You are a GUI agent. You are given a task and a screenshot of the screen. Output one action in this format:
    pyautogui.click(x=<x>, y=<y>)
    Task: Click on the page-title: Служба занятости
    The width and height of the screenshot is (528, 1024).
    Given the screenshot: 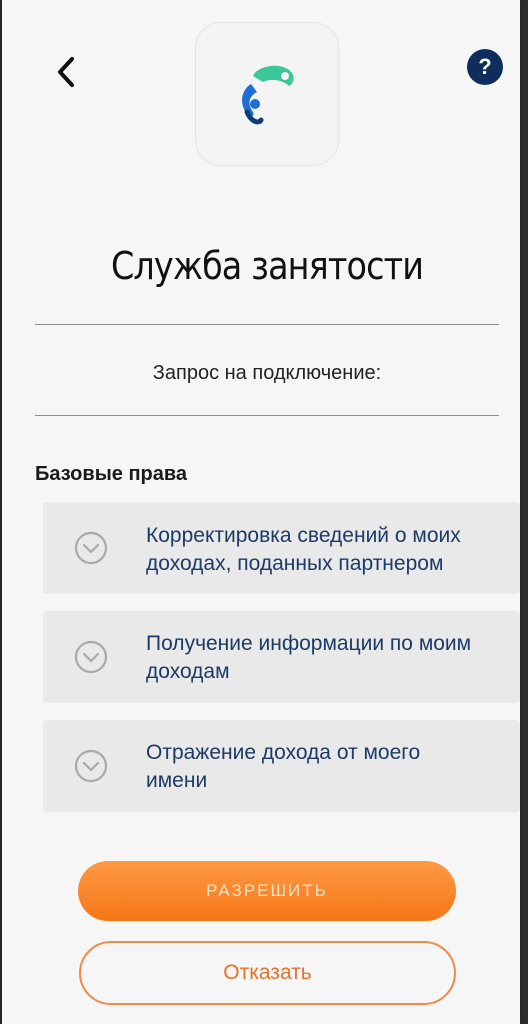 What is the action you would take?
    pyautogui.click(x=267, y=266)
    